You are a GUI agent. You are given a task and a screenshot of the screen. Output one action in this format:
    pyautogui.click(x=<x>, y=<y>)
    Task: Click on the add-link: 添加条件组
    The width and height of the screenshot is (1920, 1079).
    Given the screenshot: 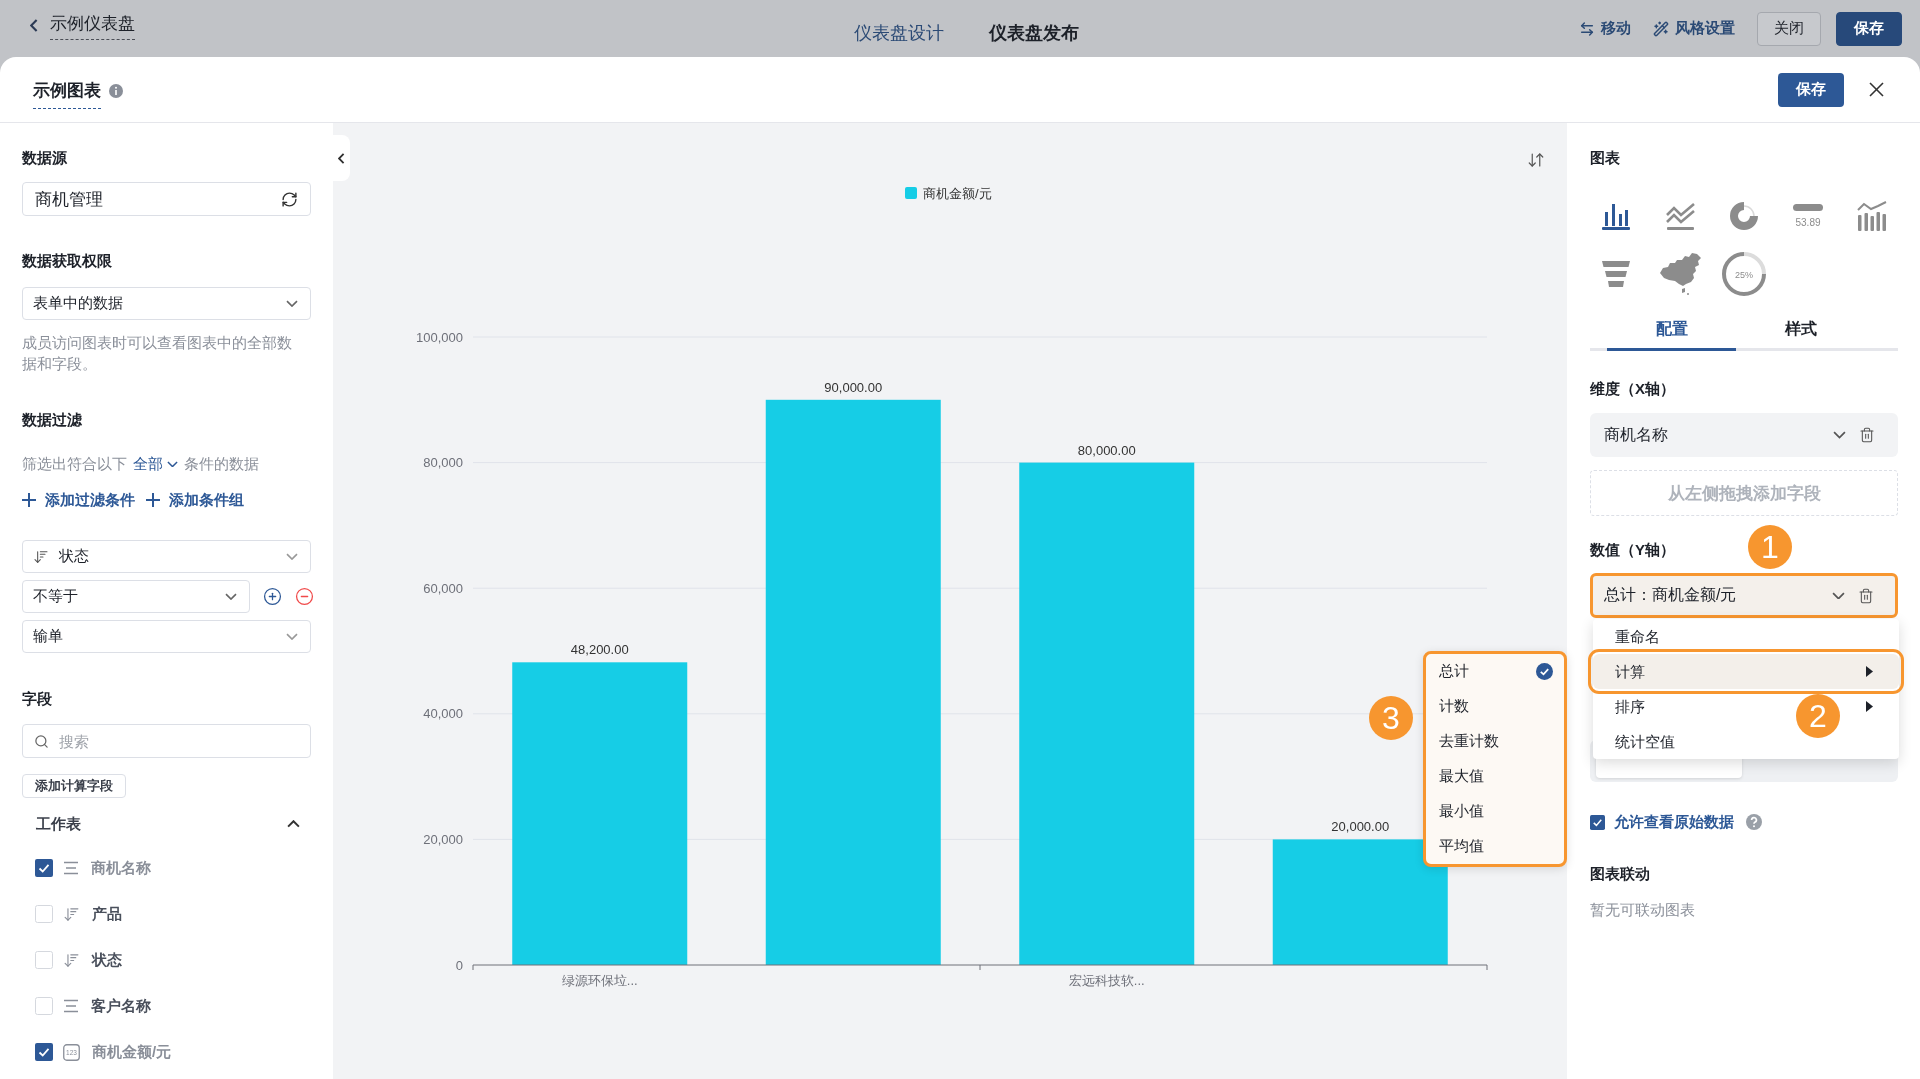 What is the action you would take?
    pyautogui.click(x=195, y=500)
    